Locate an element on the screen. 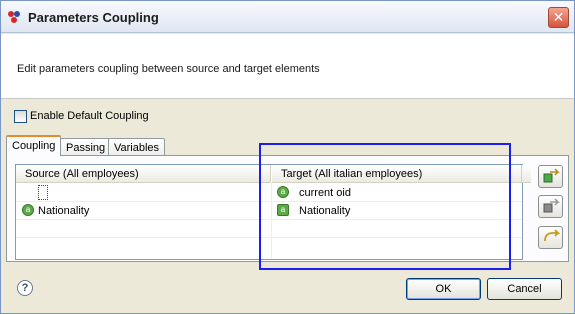 The image size is (575, 314). column-header-source-label: Source (All employees) is located at coordinates (82, 174).